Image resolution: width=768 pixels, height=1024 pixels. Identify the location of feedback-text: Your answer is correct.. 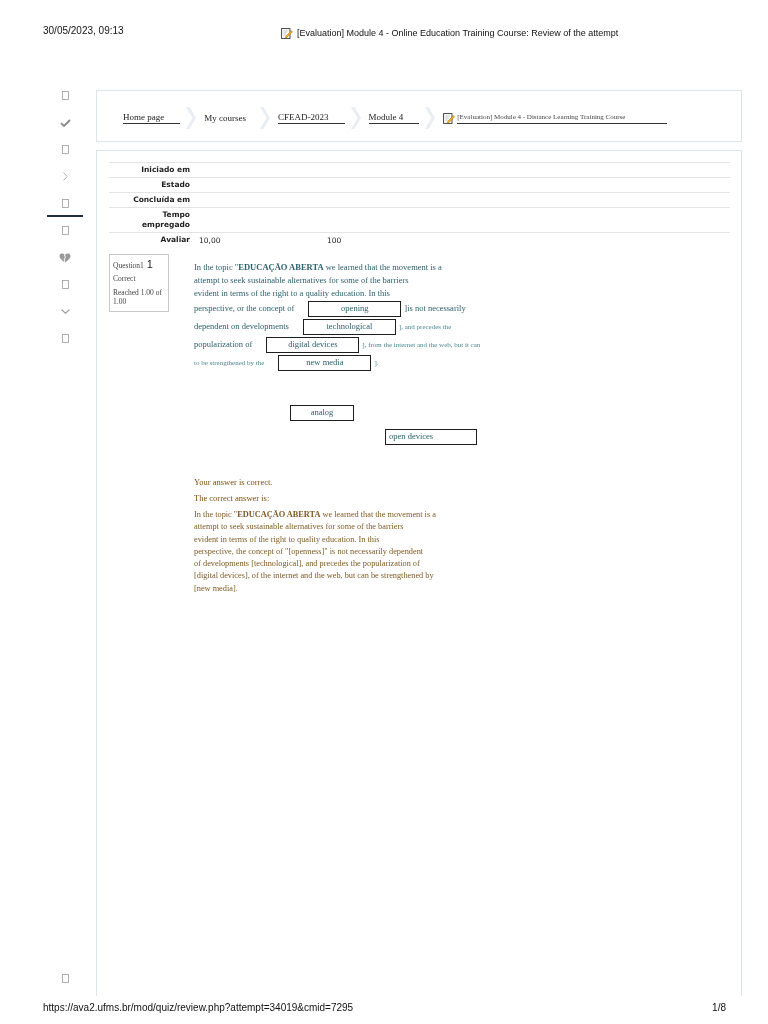
(233, 482).